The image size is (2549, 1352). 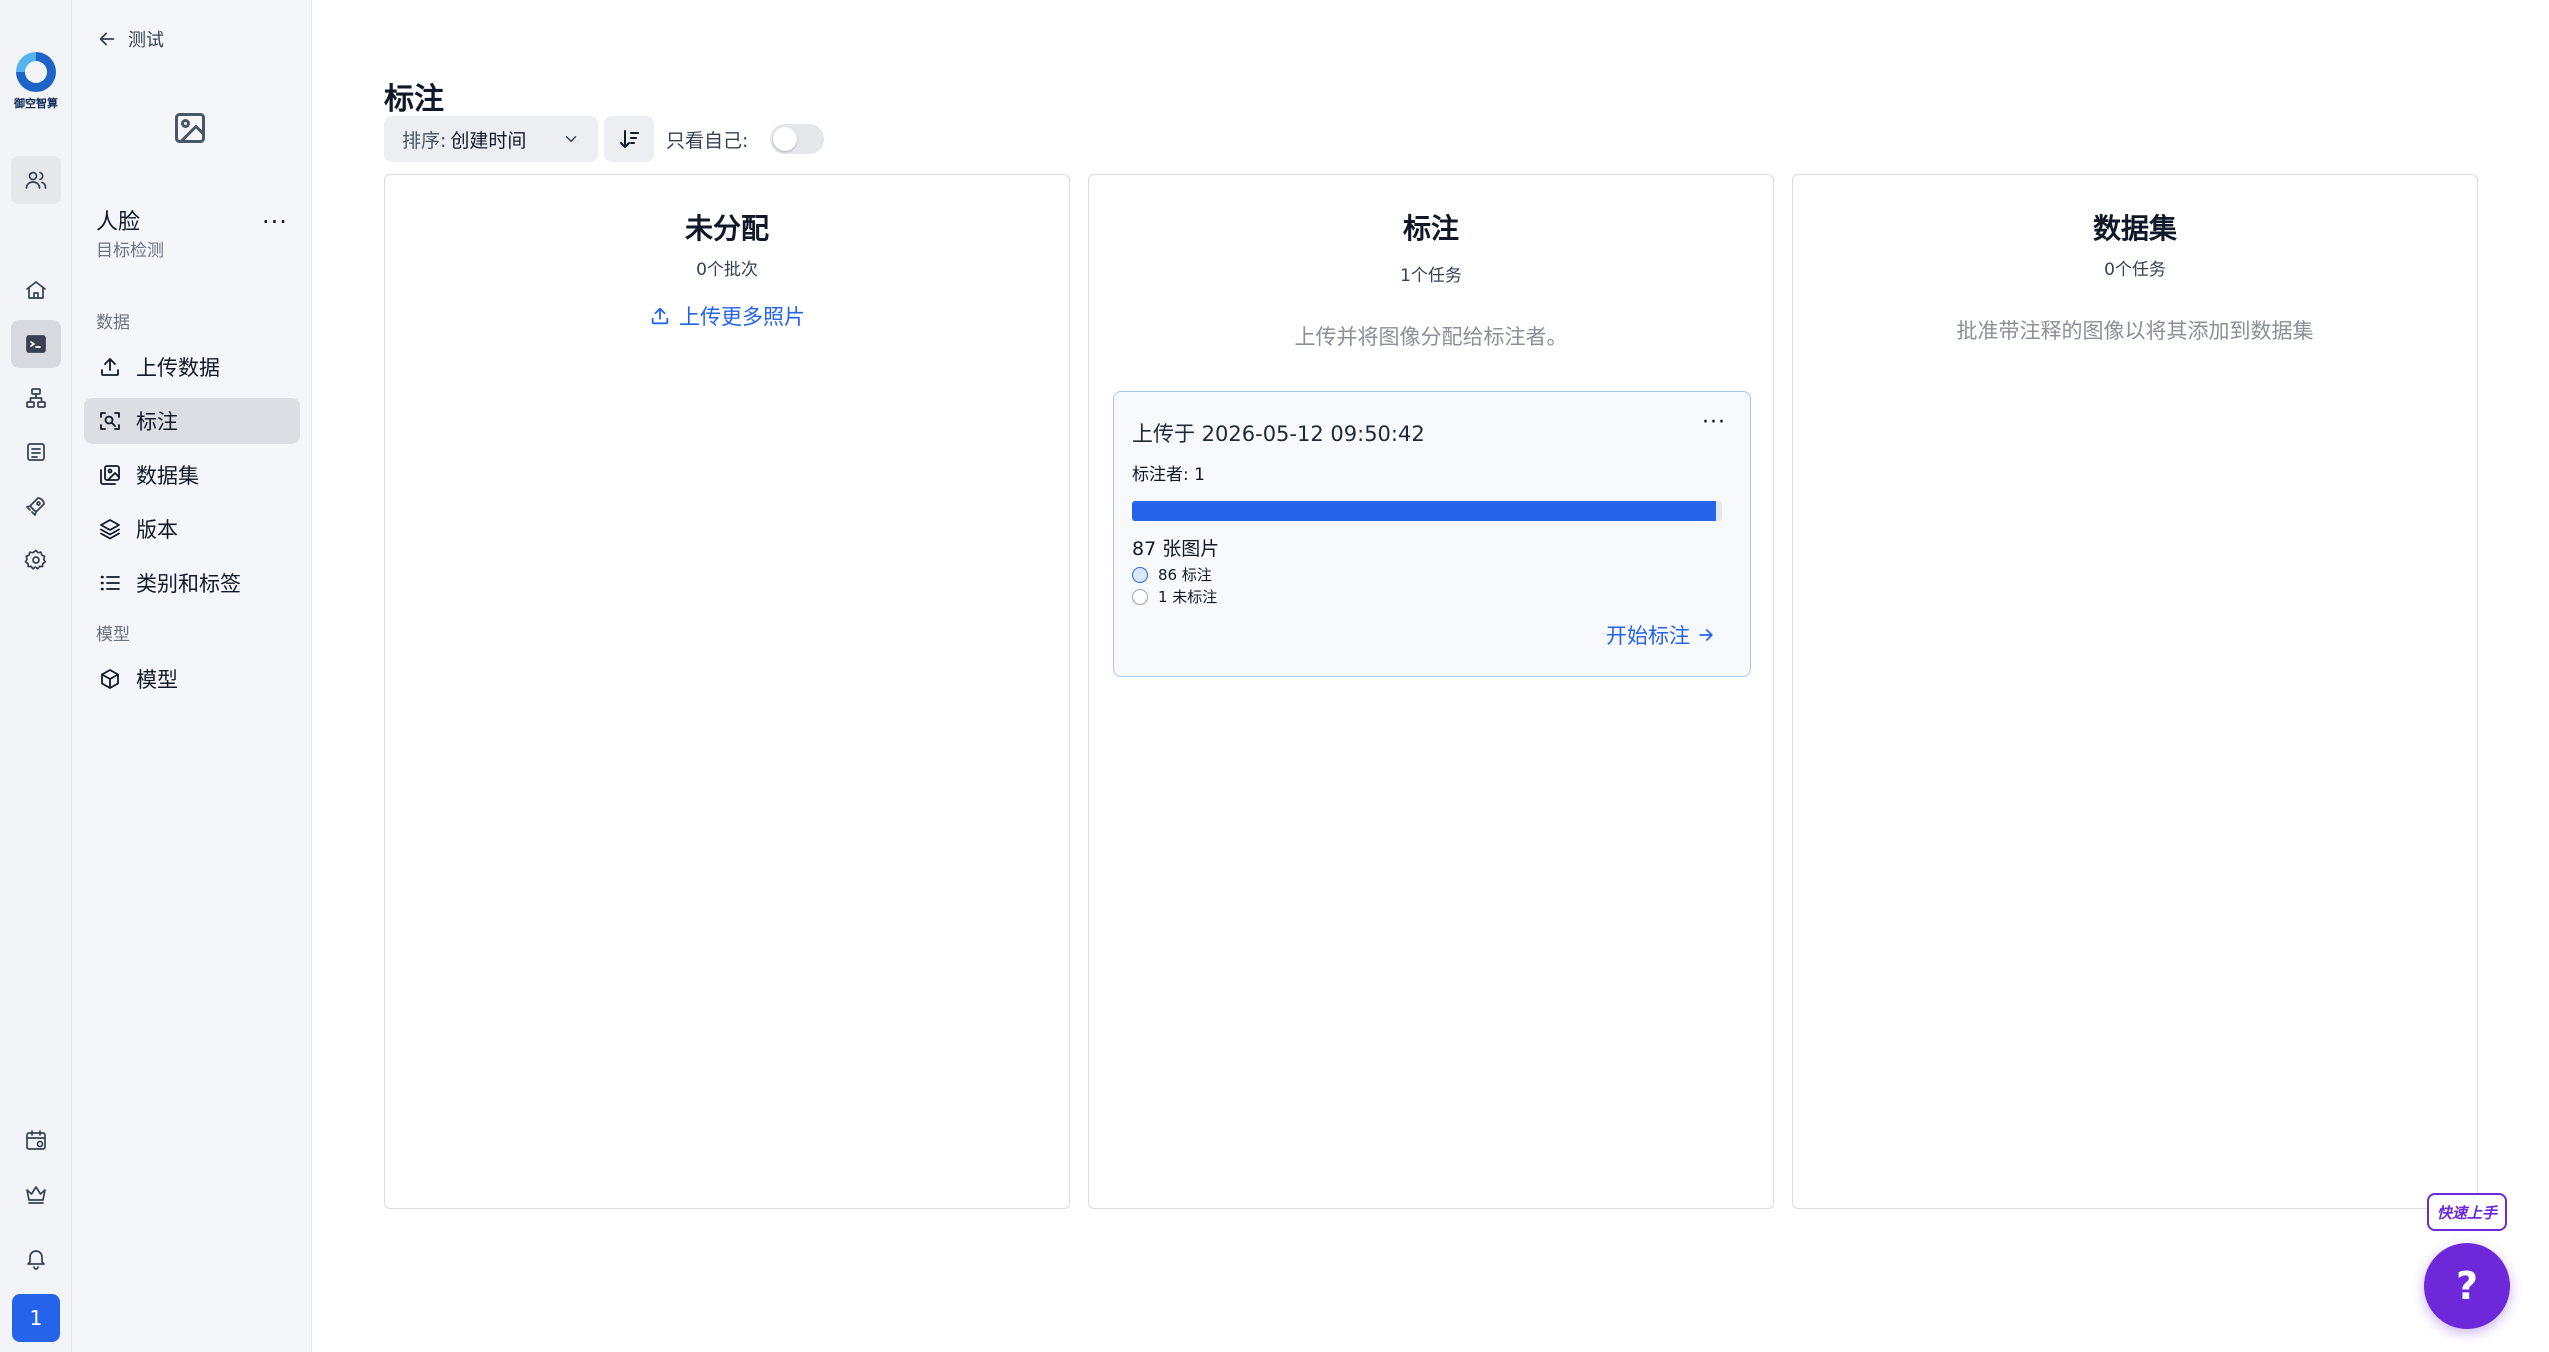 I want to click on user-avatar: 1, so click(x=36, y=1318).